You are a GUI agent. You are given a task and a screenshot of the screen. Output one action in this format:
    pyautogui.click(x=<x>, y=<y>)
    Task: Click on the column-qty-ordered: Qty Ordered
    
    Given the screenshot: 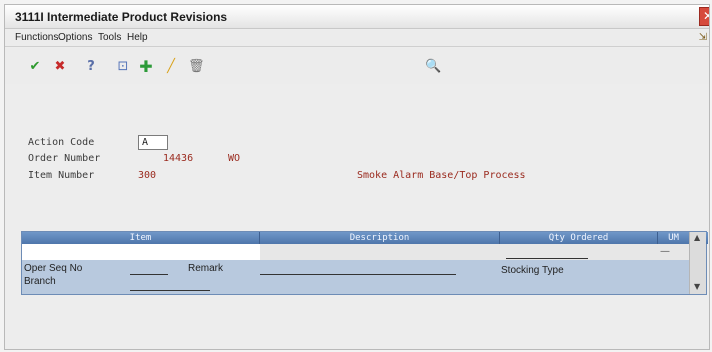 What is the action you would take?
    pyautogui.click(x=579, y=238)
    